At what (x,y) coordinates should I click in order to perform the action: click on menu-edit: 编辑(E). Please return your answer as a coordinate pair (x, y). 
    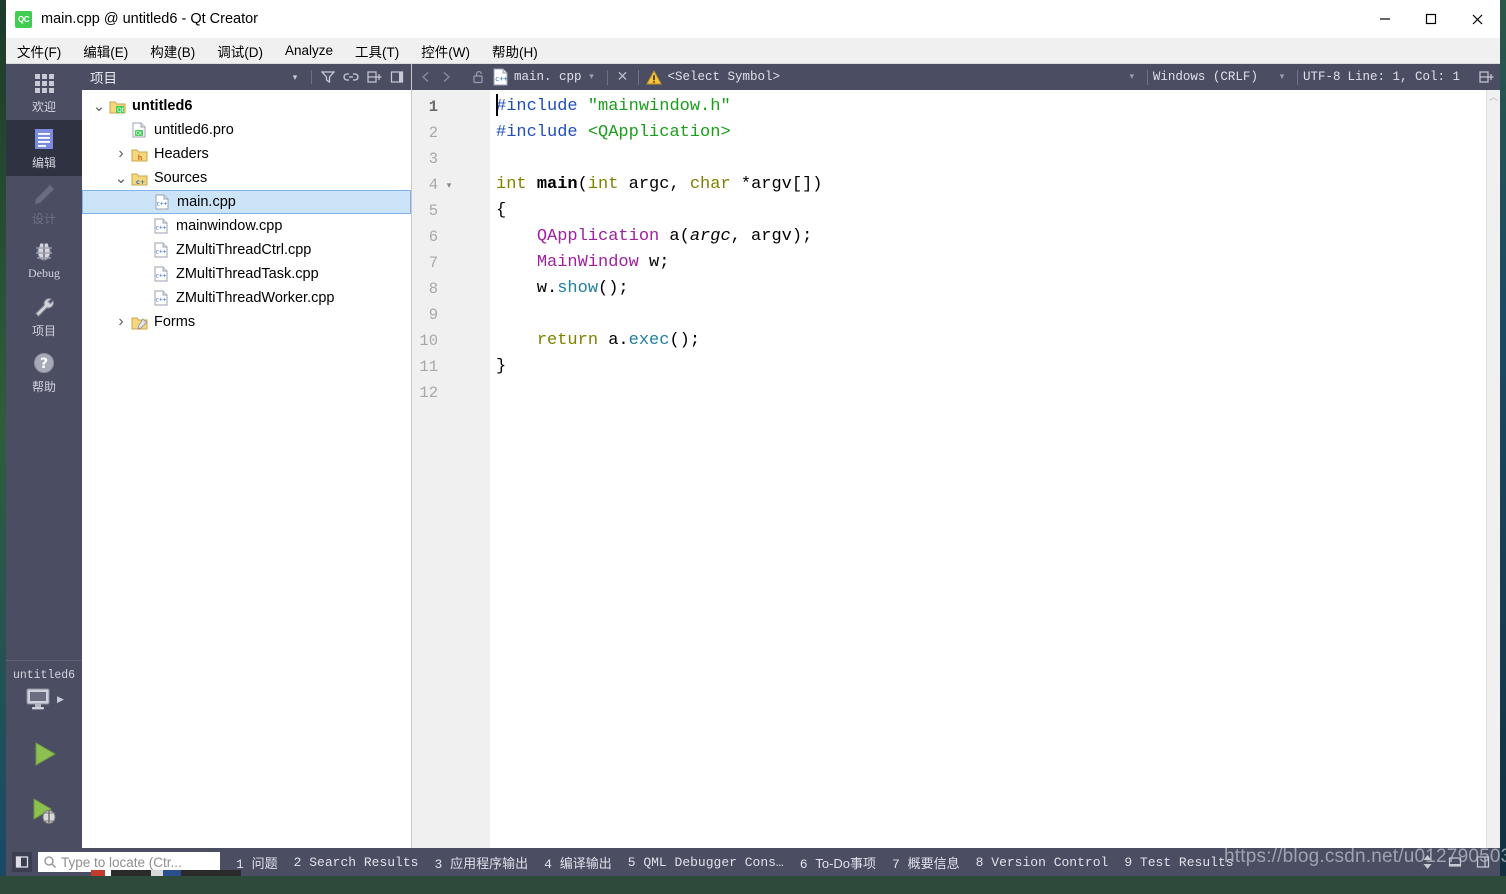
    Looking at the image, I should click on (105, 51).